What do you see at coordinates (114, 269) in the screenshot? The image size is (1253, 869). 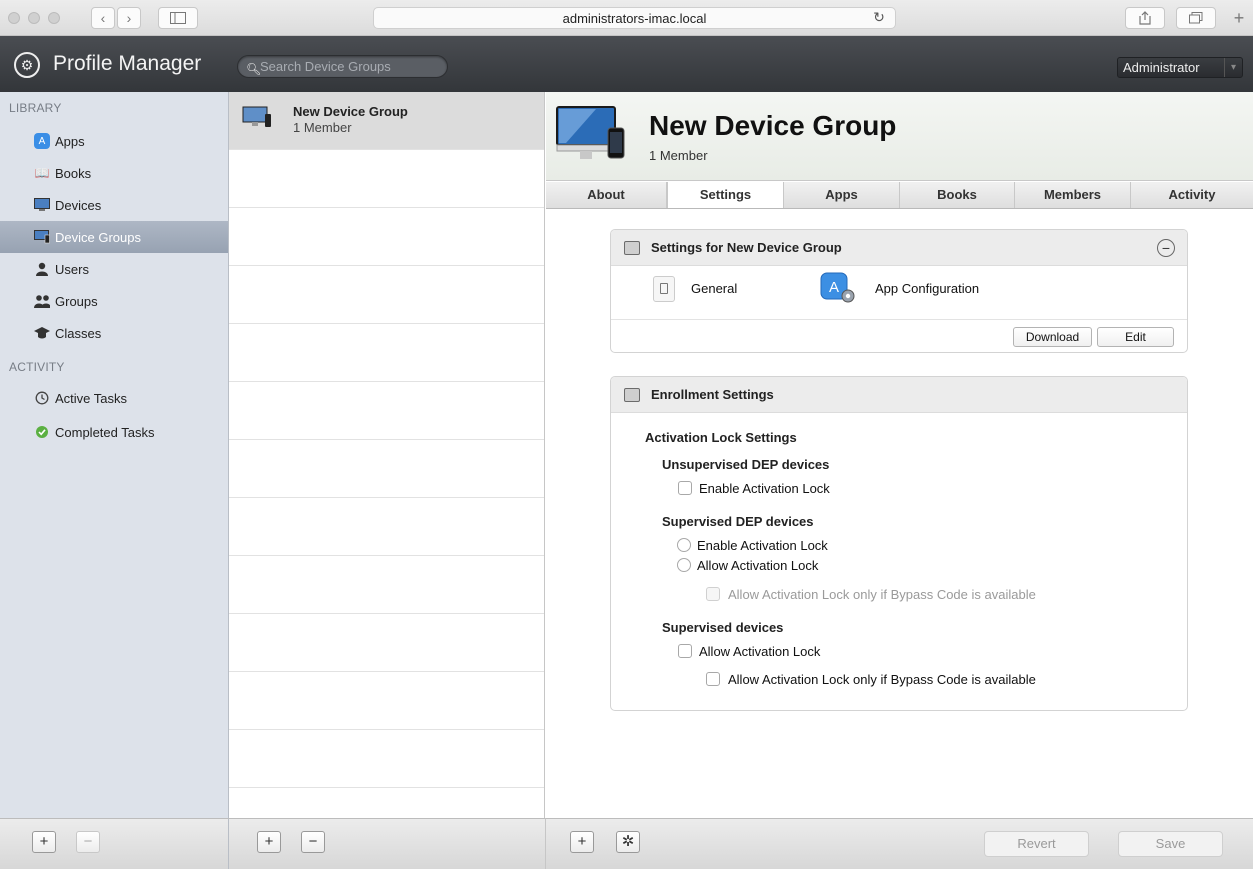 I see `sidebar-item-users: Users` at bounding box center [114, 269].